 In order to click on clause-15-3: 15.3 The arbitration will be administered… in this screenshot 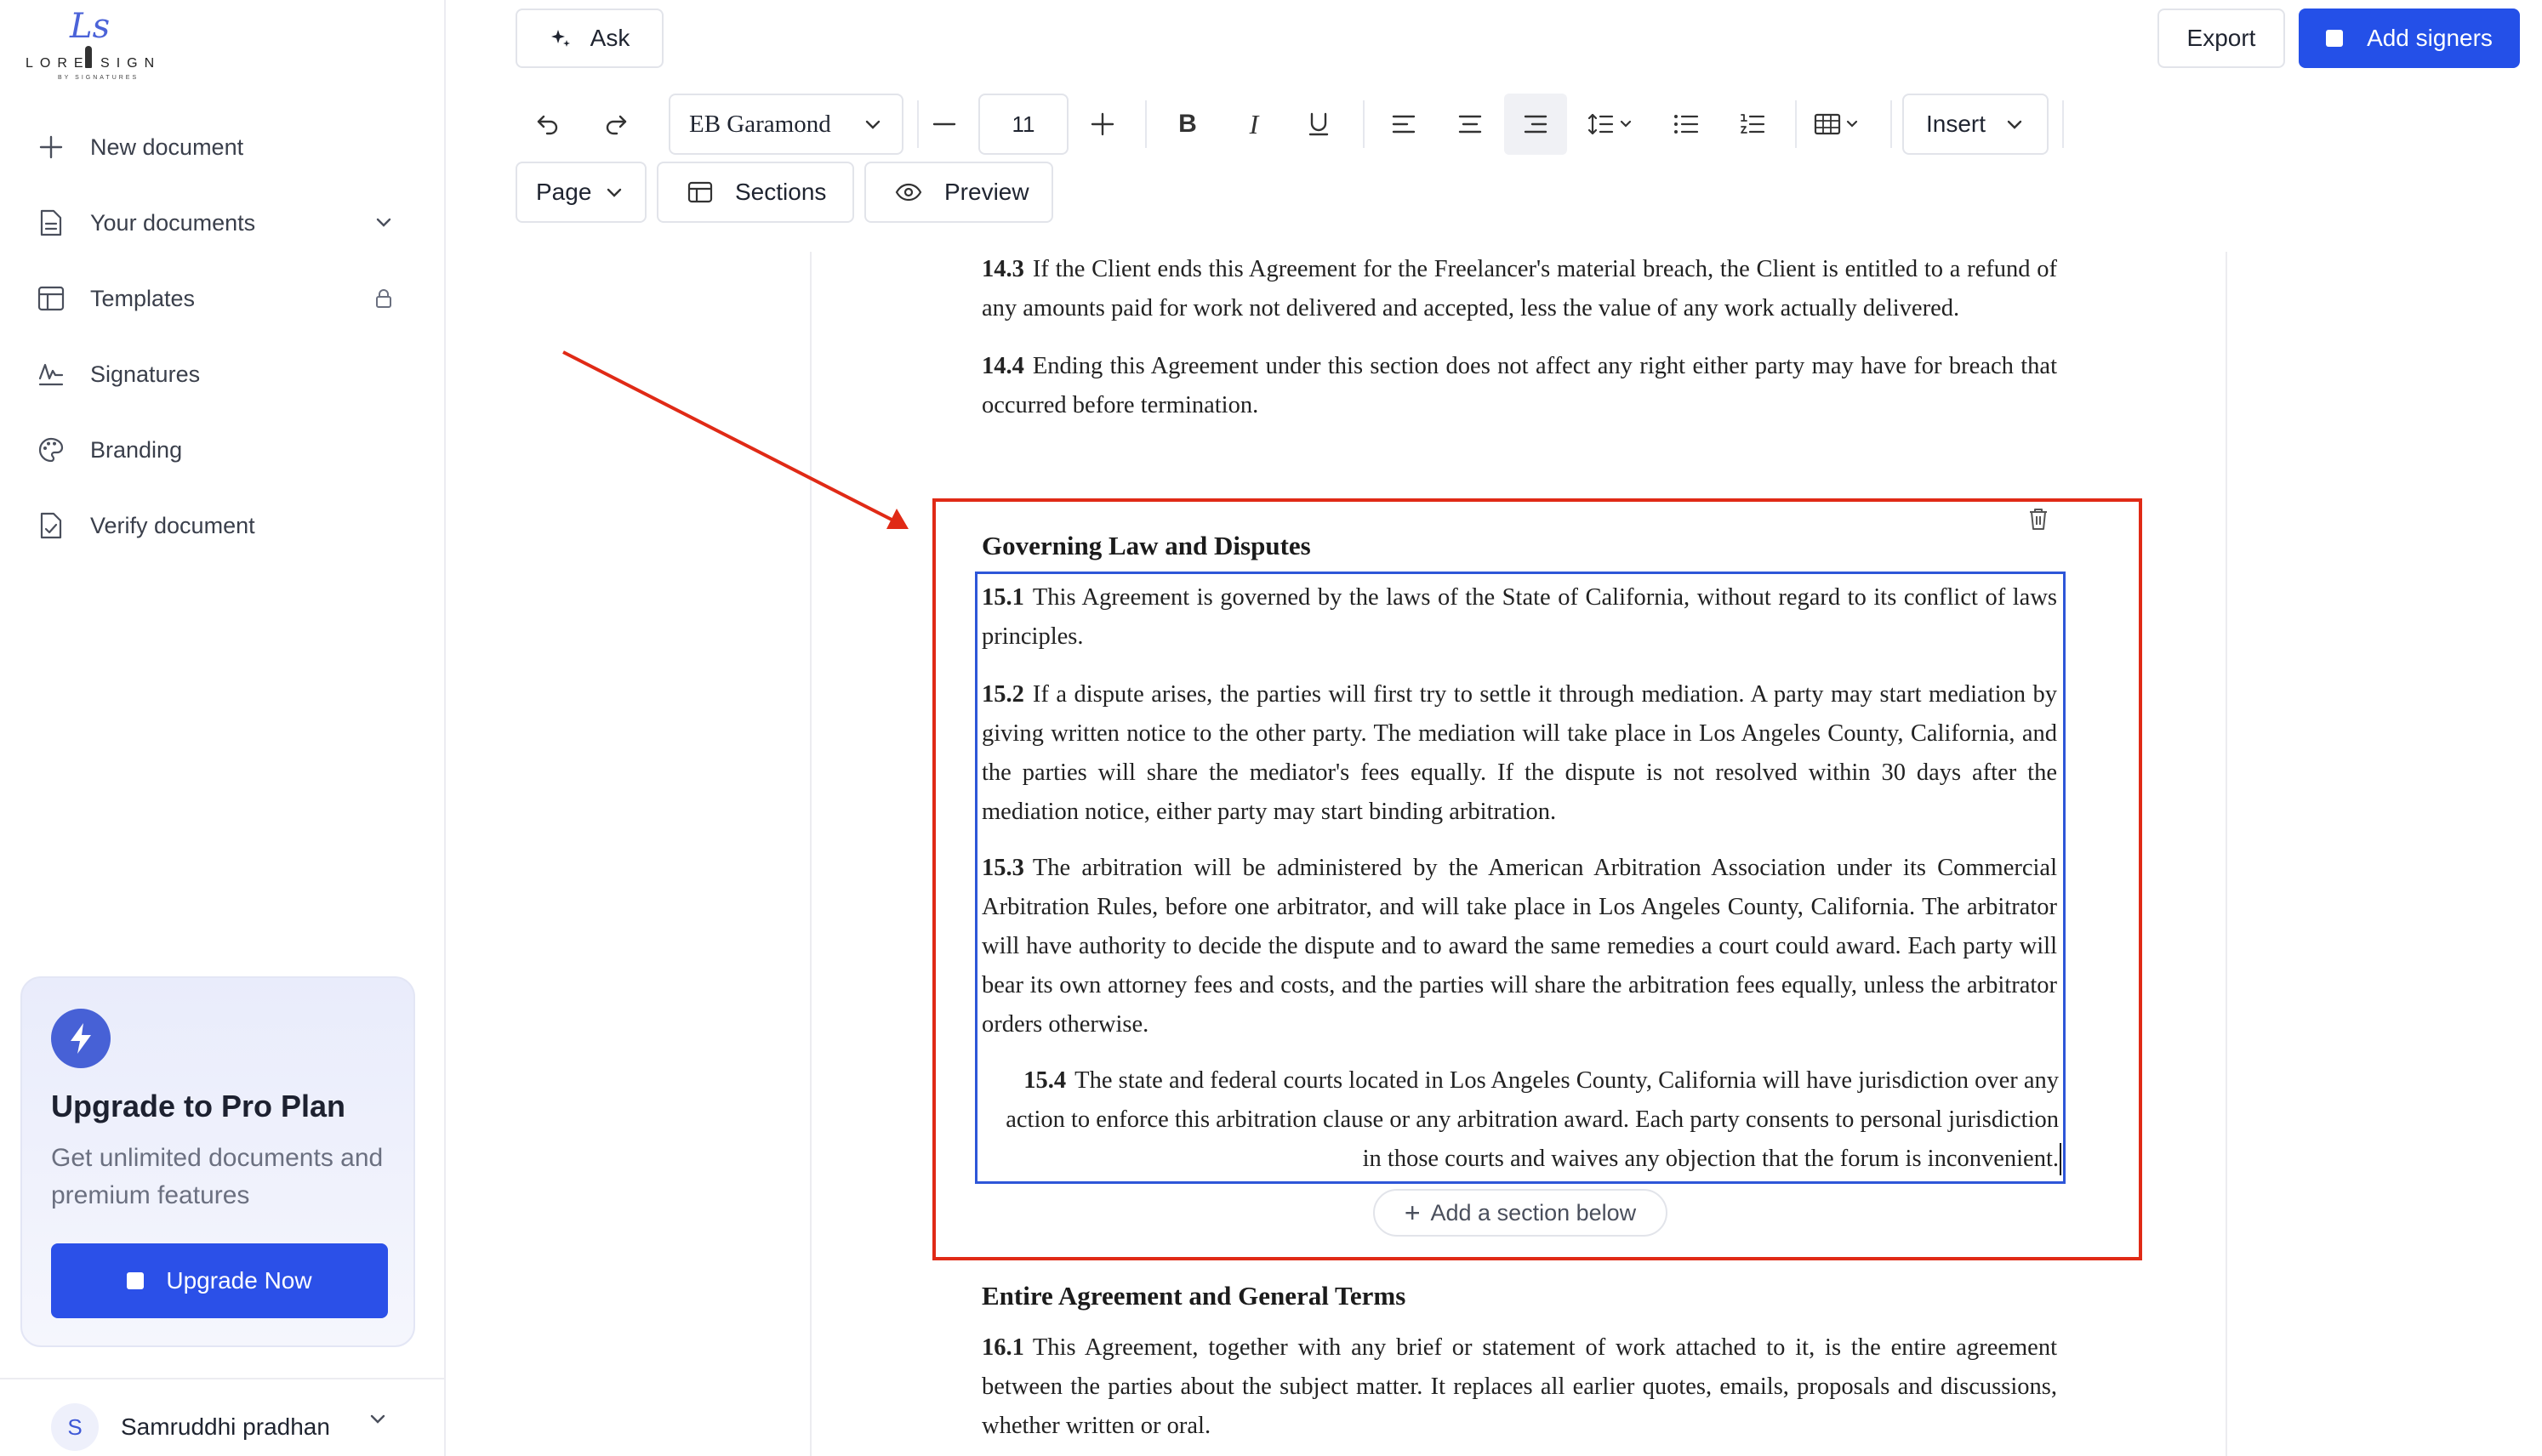, I will do `click(1520, 946)`.